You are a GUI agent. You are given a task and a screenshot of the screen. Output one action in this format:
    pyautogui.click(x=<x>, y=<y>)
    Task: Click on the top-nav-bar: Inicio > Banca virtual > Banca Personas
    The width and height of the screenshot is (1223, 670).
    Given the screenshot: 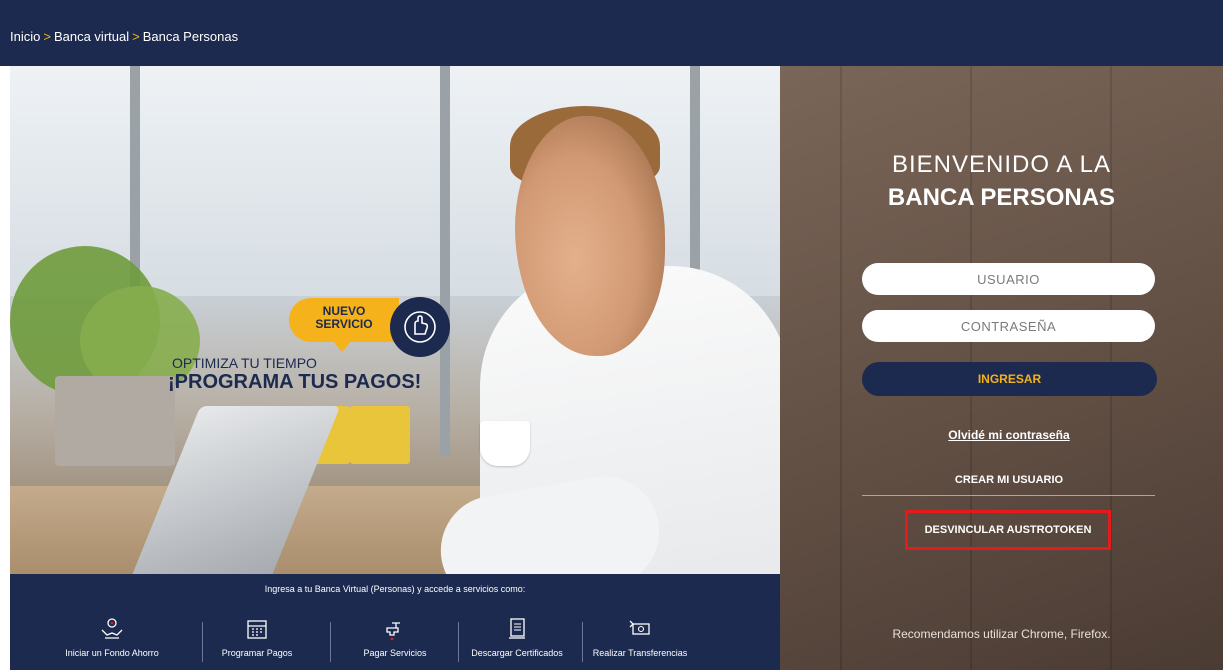 What is the action you would take?
    pyautogui.click(x=611, y=33)
    